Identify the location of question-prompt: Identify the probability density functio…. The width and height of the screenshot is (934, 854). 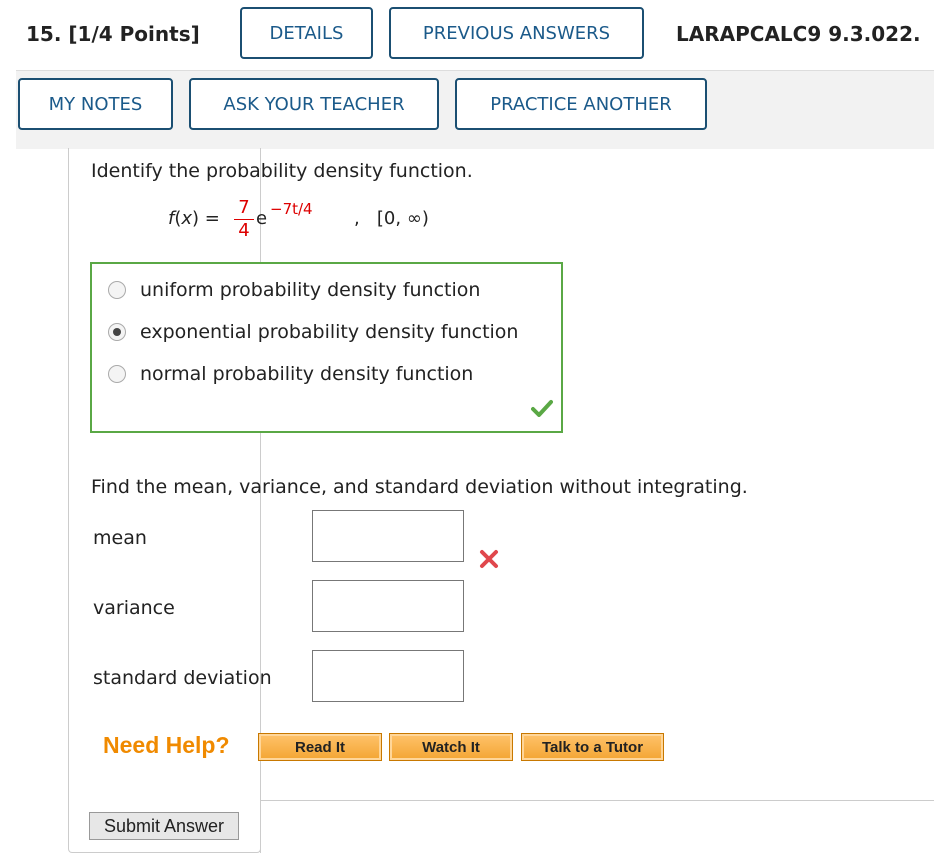
(282, 171).